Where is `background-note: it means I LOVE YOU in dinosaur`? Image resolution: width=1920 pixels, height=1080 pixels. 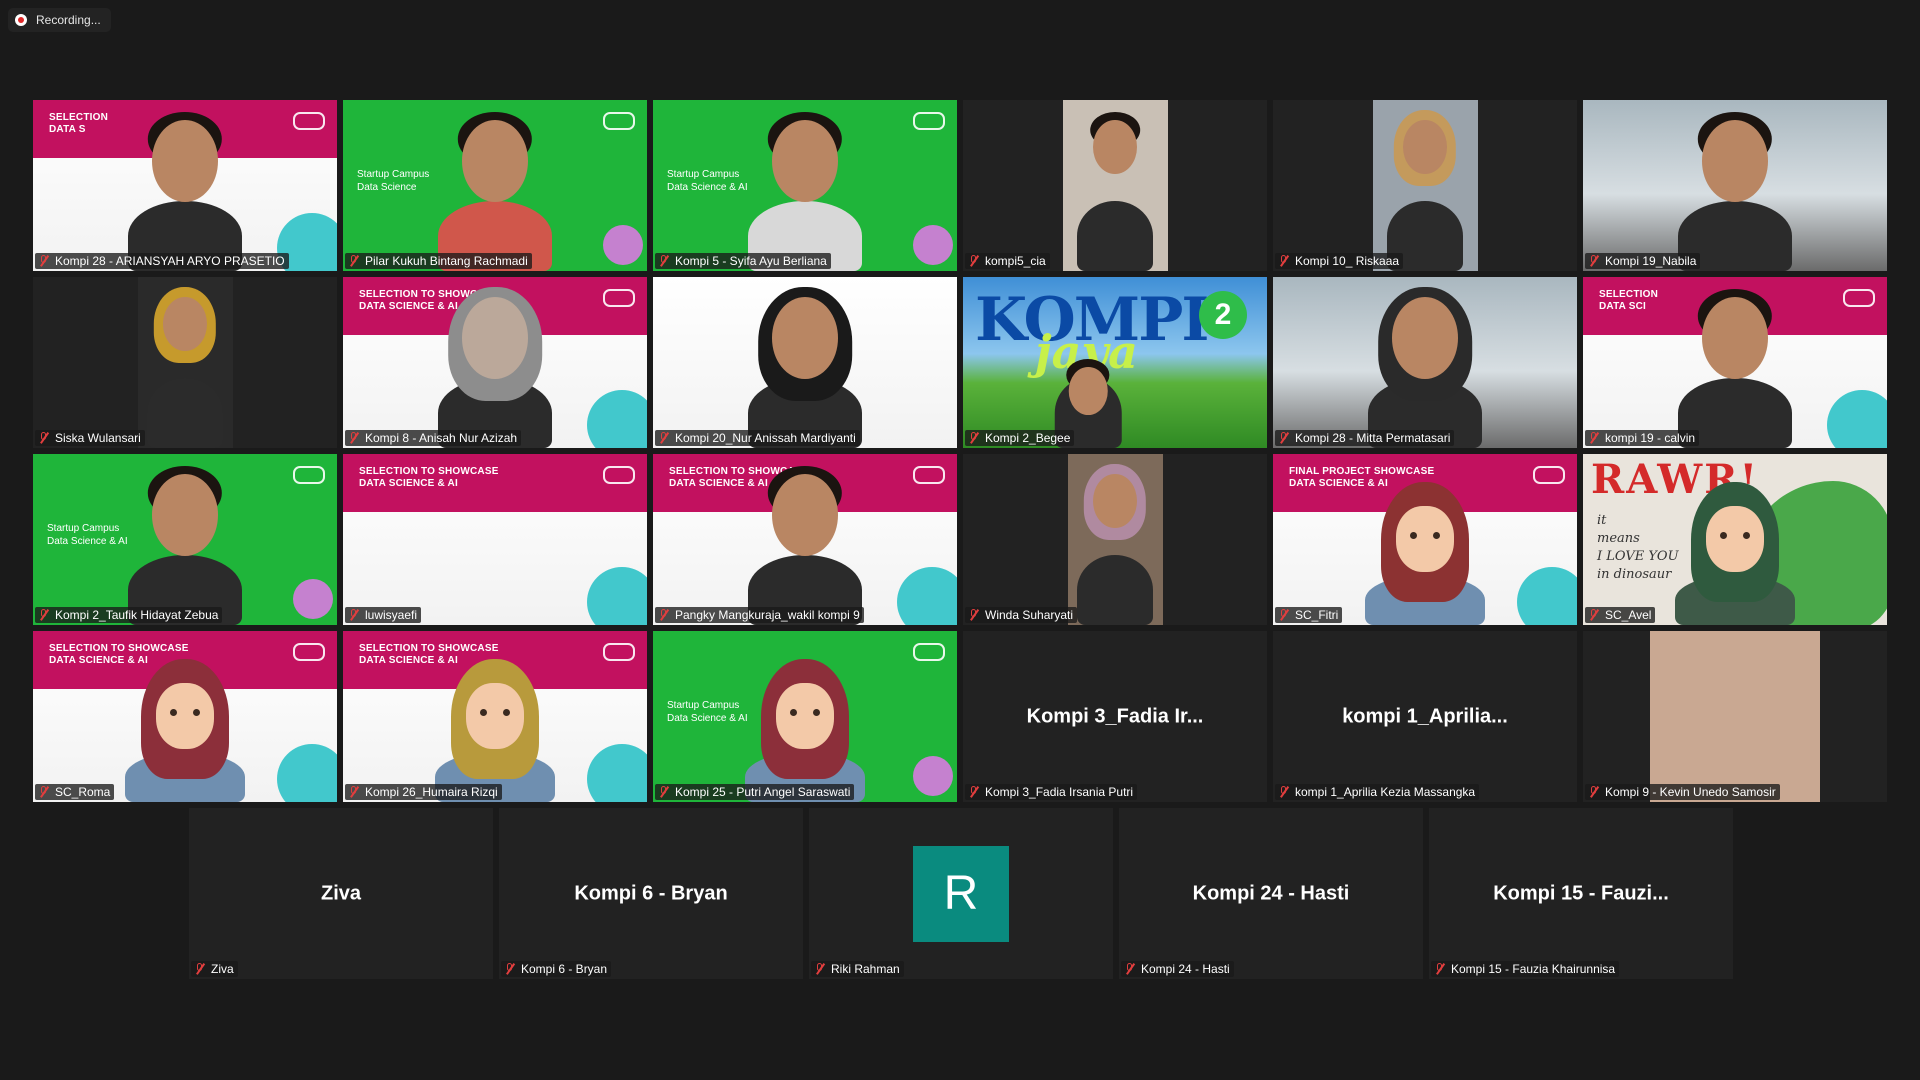
background-note: it means I LOVE YOU in dinosaur is located at coordinates (1638, 547).